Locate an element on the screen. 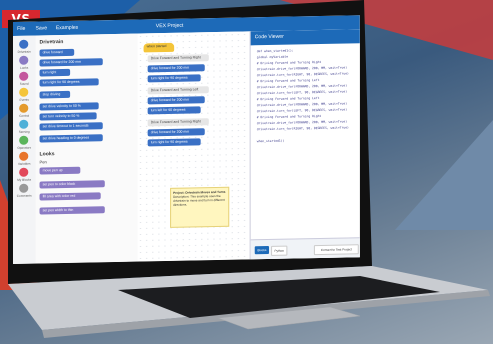 This screenshot has height=344, width=493. block-drive: drive forward is located at coordinates (57, 52).